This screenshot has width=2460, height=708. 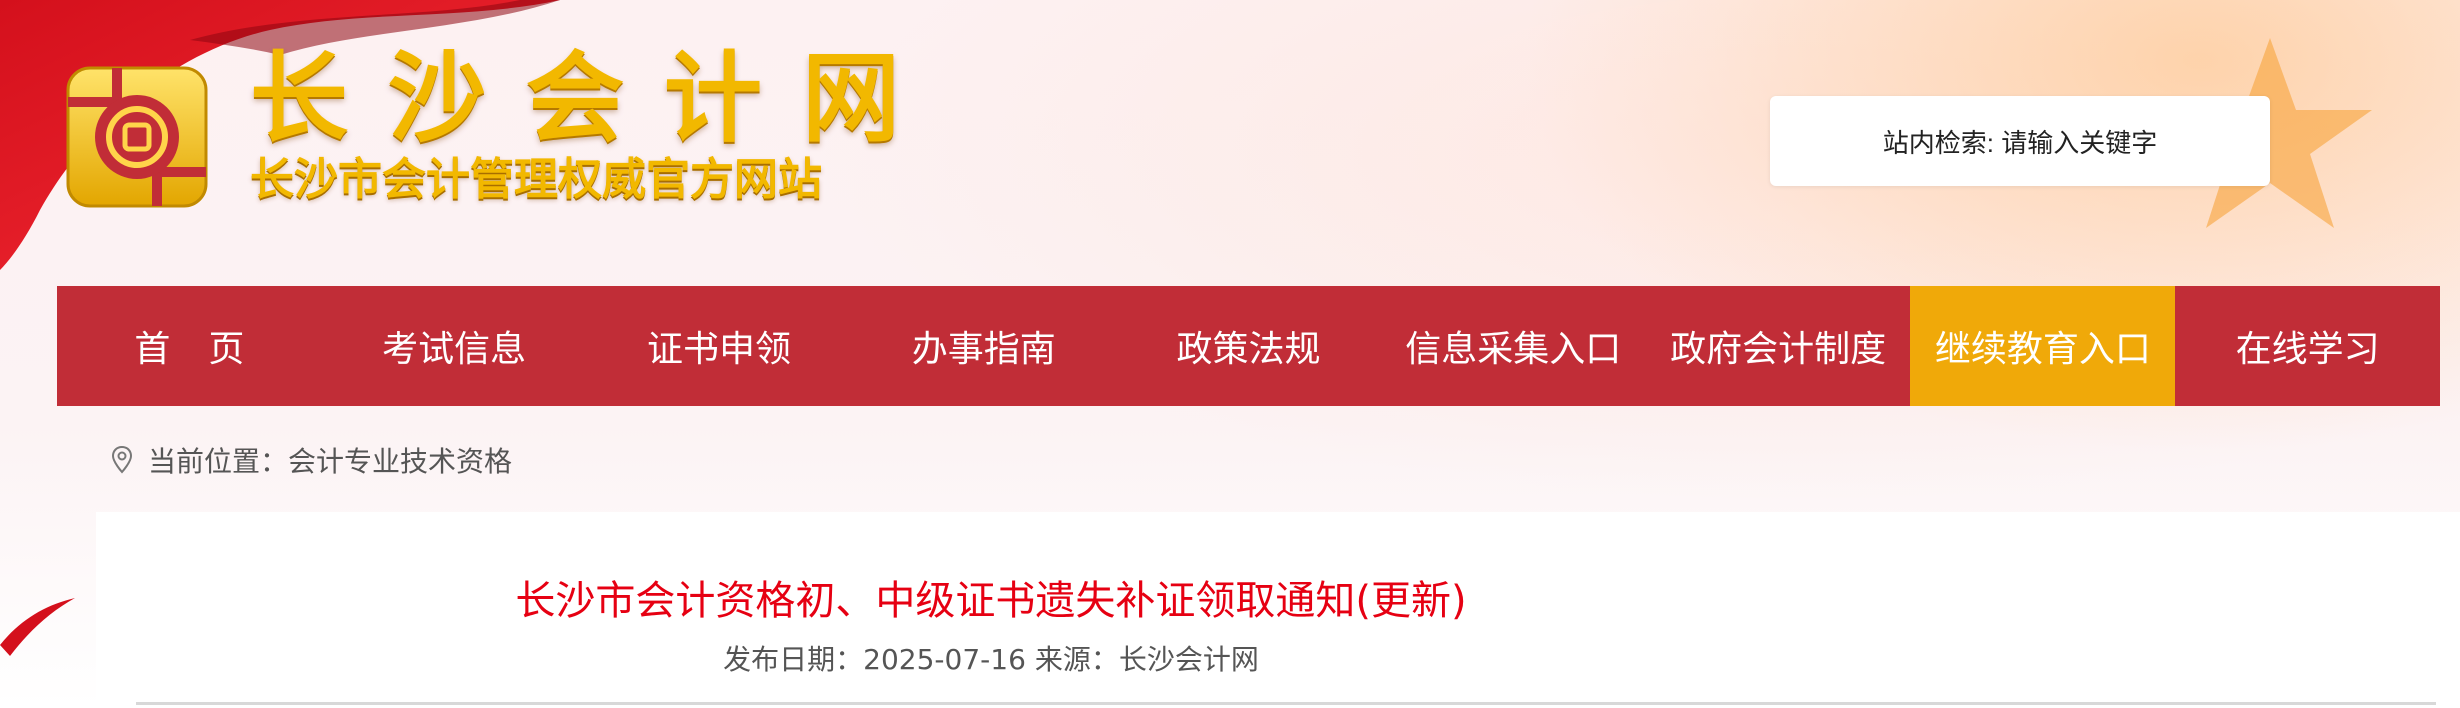 I want to click on search-placeholder: 站内检索: 请输入关键字, so click(x=2020, y=142).